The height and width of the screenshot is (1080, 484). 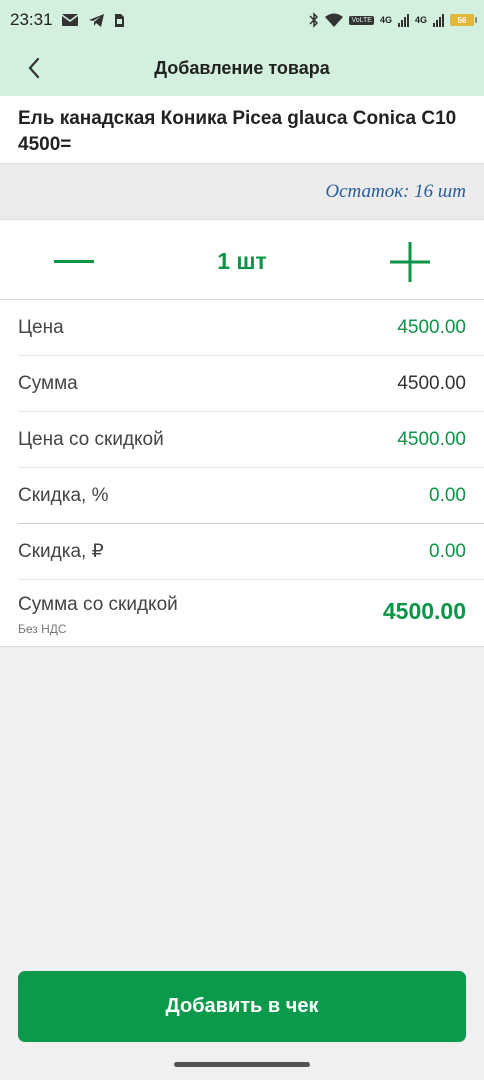 I want to click on price-row: Цена 4500.00, so click(x=251, y=328).